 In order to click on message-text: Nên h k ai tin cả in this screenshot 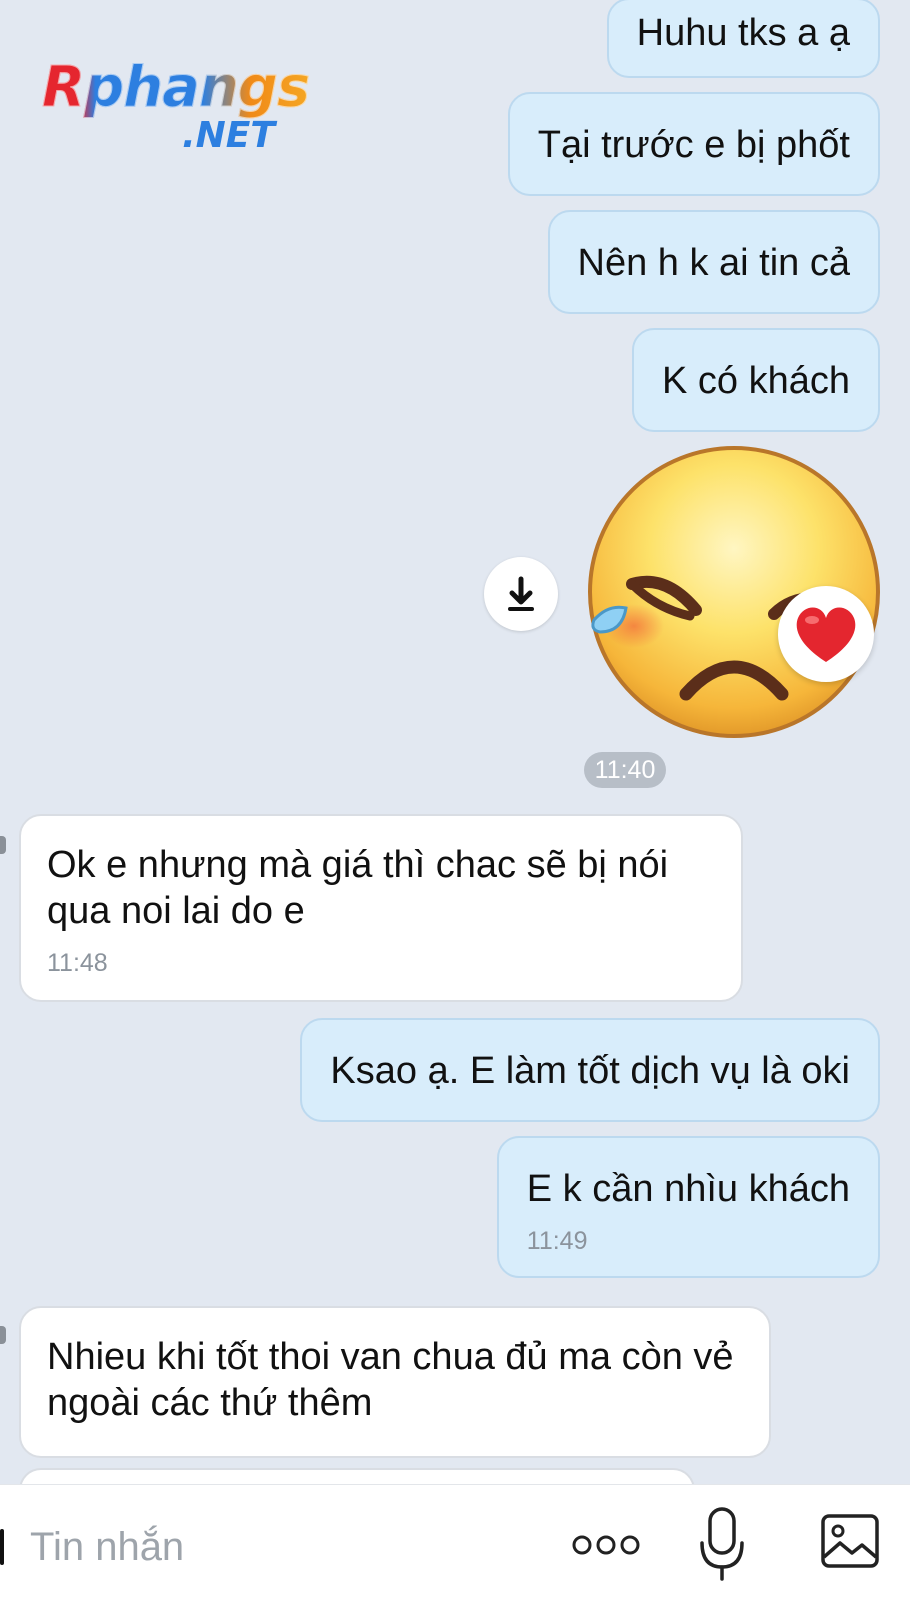, I will do `click(713, 263)`.